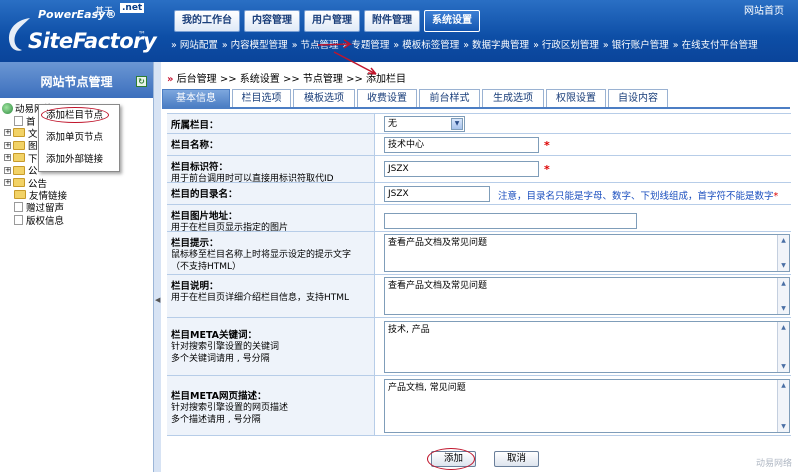  I want to click on collapse-arrow-icon: ◀, so click(157, 300).